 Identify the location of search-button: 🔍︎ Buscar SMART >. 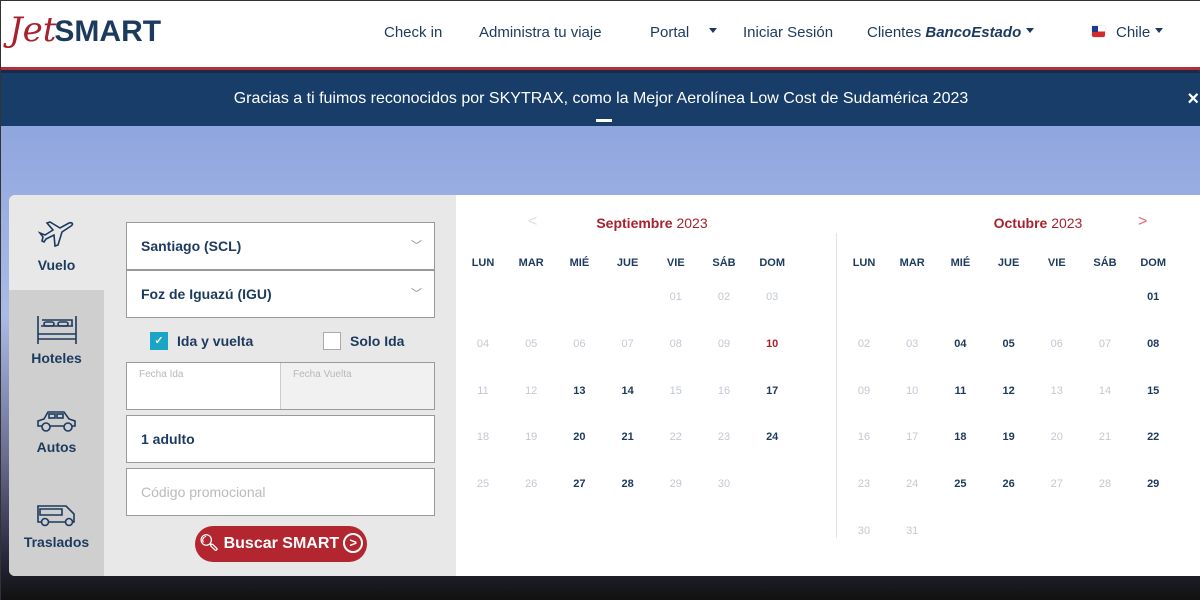
(281, 544).